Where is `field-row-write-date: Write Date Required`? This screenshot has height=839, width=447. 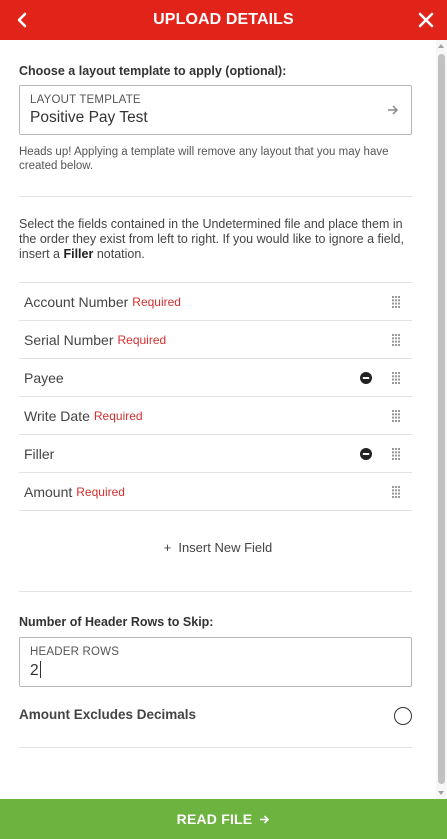 field-row-write-date: Write Date Required is located at coordinates (215, 416).